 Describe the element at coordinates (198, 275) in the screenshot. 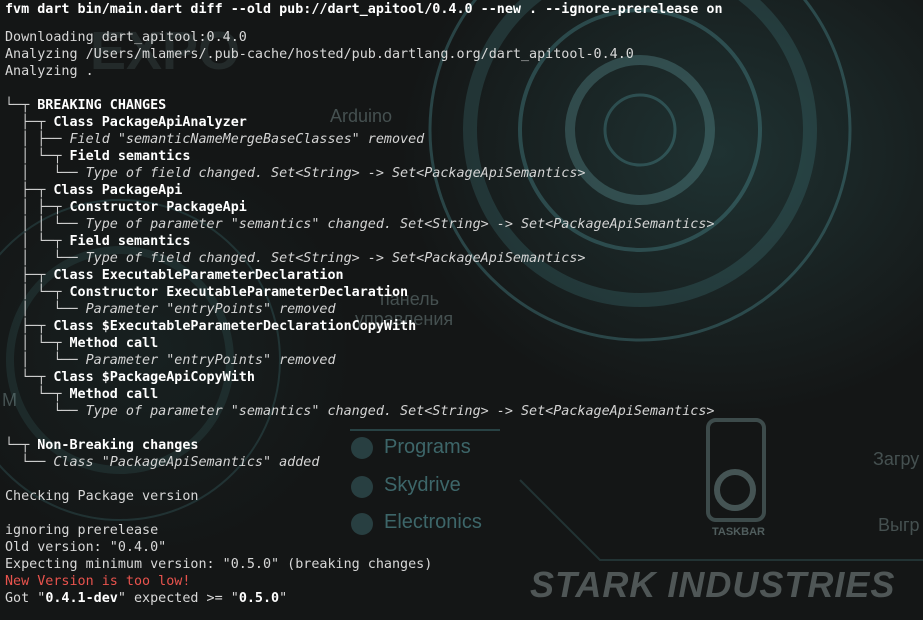

I see `tree-node-heading: Class ExecutableParameterDeclaration` at that location.